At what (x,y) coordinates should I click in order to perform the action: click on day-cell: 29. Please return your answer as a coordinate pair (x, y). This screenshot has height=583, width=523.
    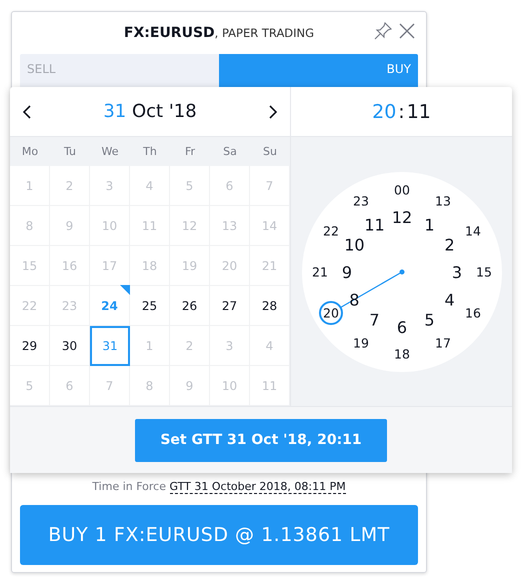
    Looking at the image, I should click on (30, 346).